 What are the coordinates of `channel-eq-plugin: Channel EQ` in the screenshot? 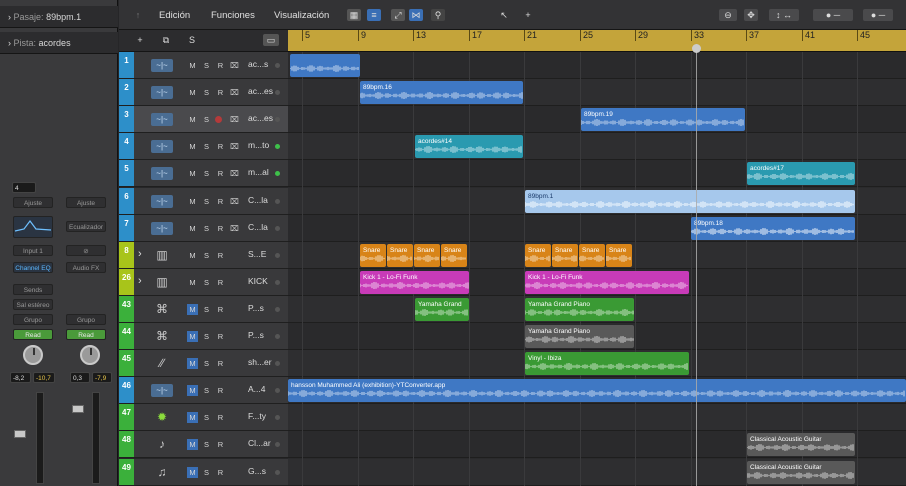 It's located at (33, 267).